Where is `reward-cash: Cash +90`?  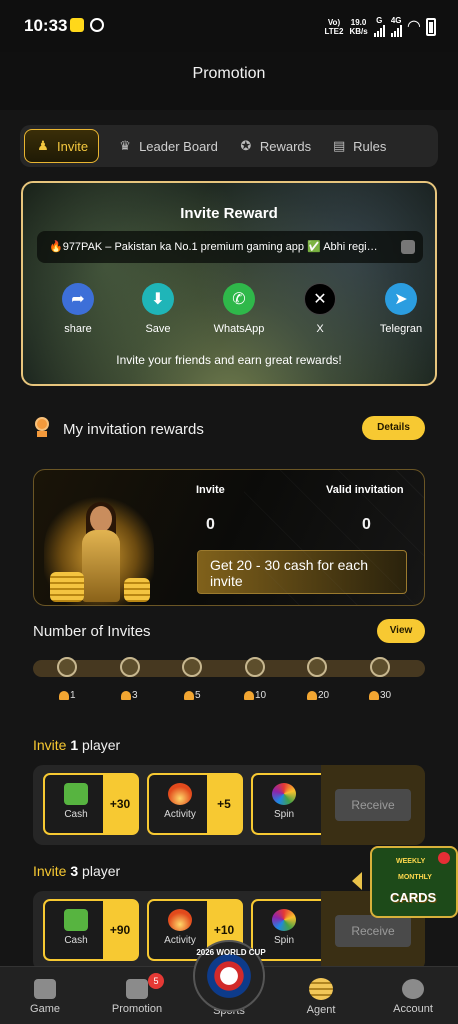 reward-cash: Cash +90 is located at coordinates (91, 930).